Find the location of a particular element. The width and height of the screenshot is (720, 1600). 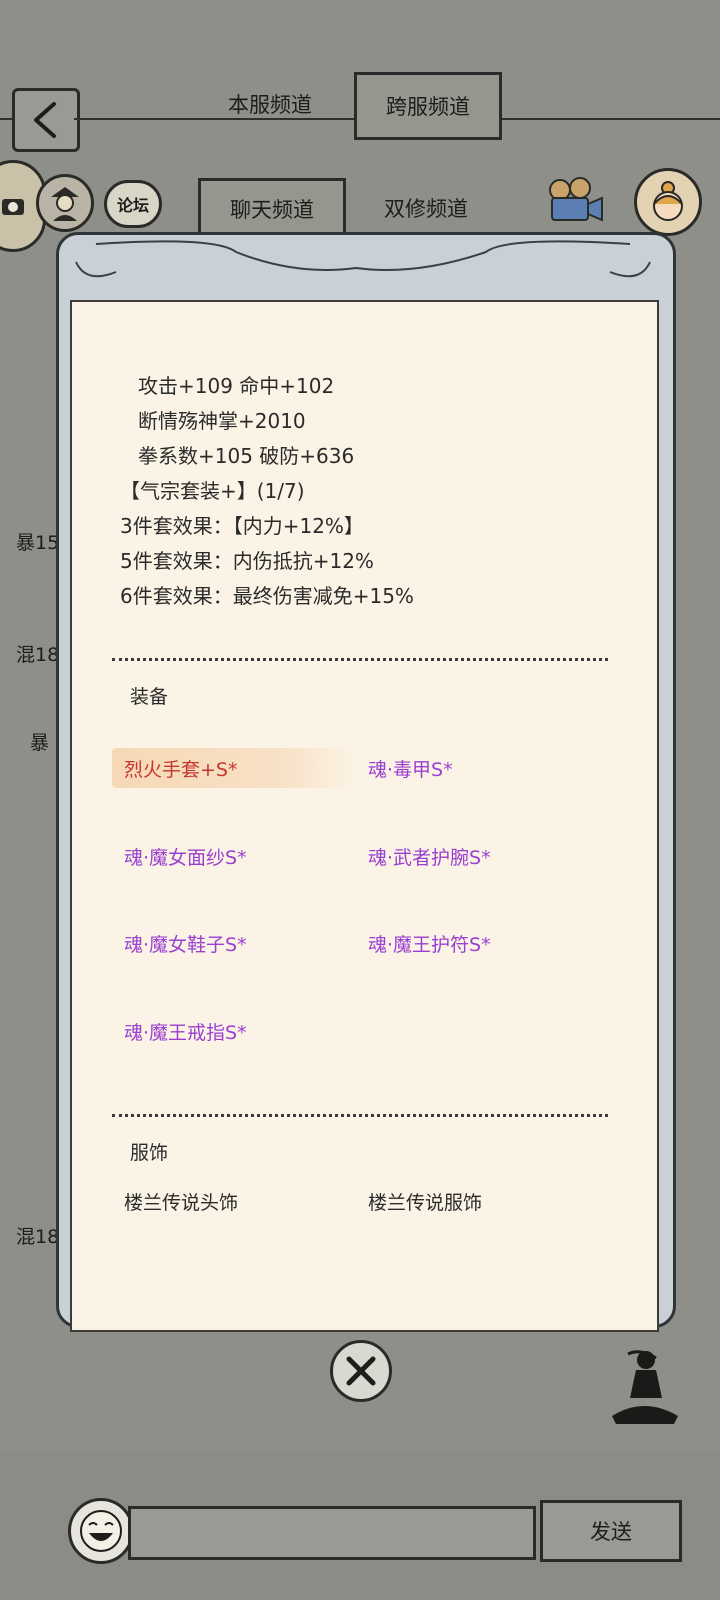

chat-fragment: 暴 is located at coordinates (40, 743).